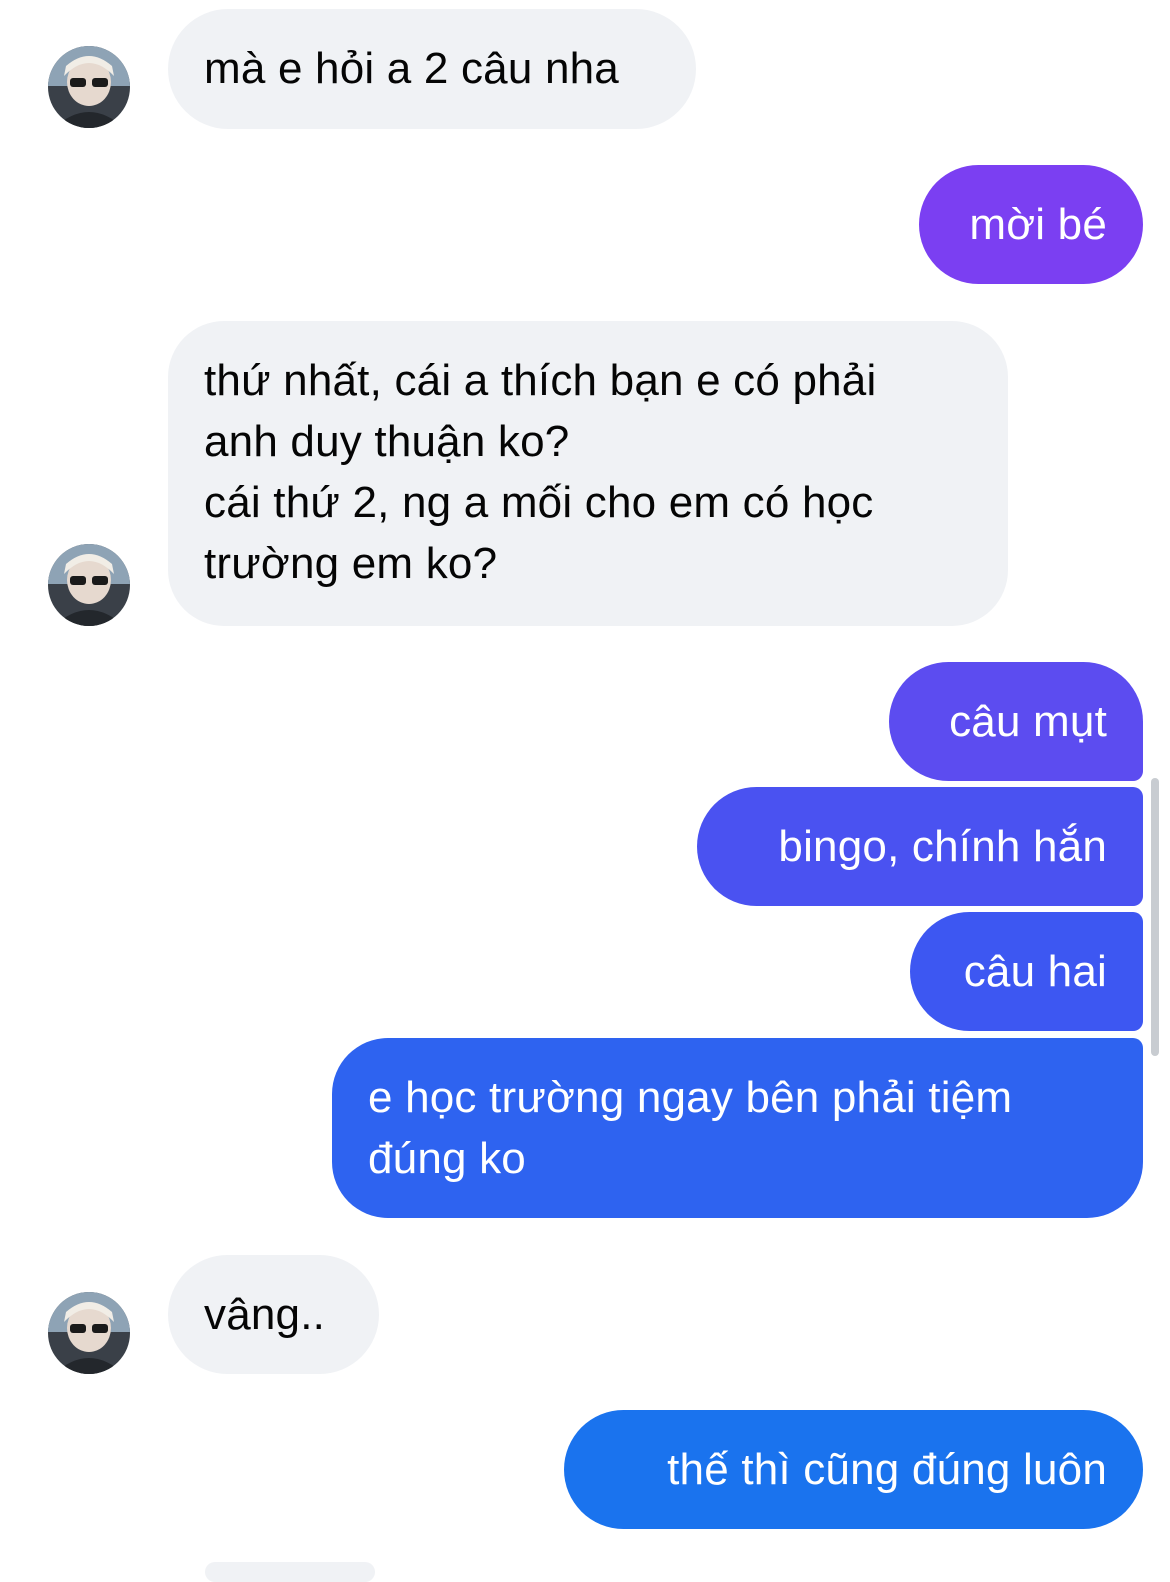  What do you see at coordinates (351, 563) in the screenshot?
I see `message-line: trường em ko?` at bounding box center [351, 563].